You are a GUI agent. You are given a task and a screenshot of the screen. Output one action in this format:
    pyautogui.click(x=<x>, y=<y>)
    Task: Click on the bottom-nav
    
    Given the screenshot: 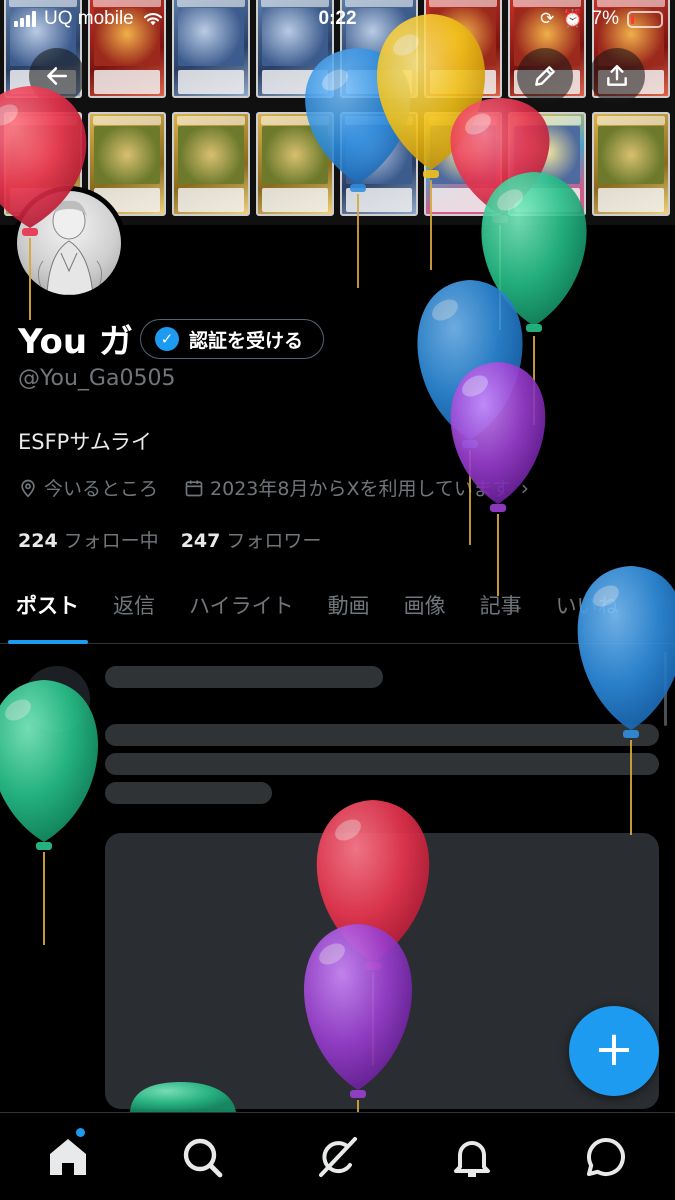 What is the action you would take?
    pyautogui.click(x=337, y=1156)
    